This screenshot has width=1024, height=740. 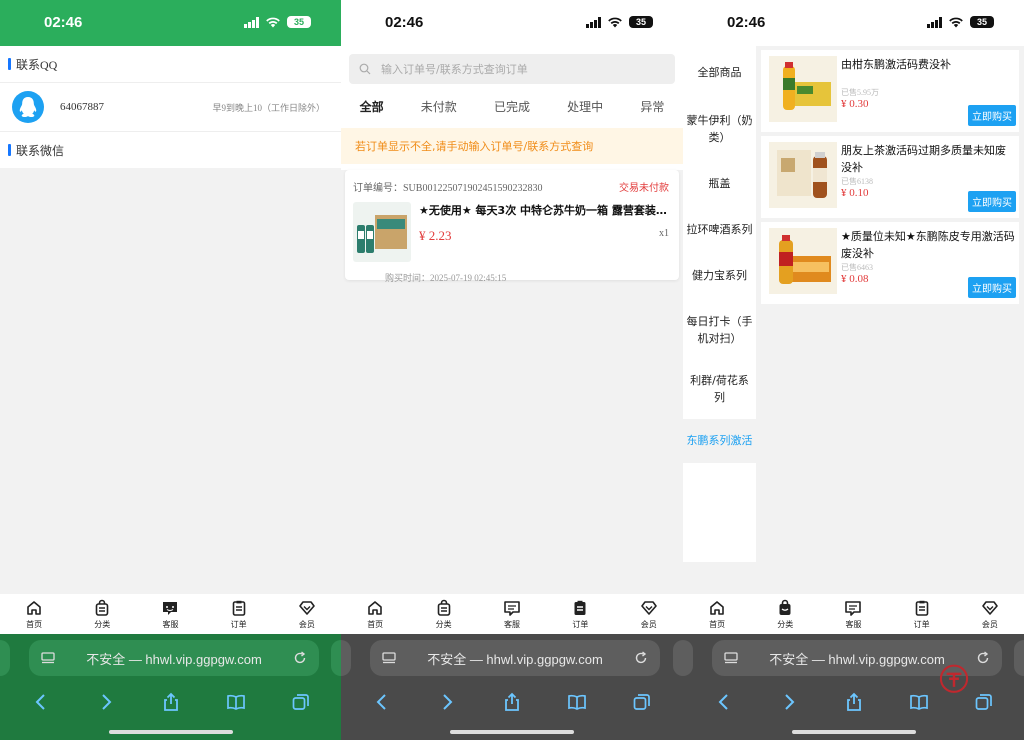 I want to click on goods-sold: 已售6463, so click(x=857, y=268).